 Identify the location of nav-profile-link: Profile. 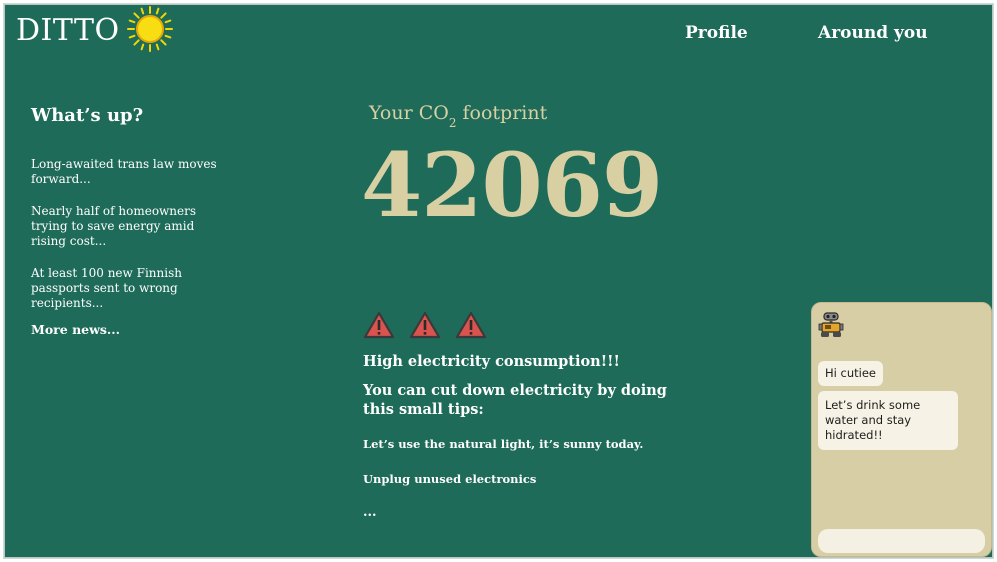
(716, 33).